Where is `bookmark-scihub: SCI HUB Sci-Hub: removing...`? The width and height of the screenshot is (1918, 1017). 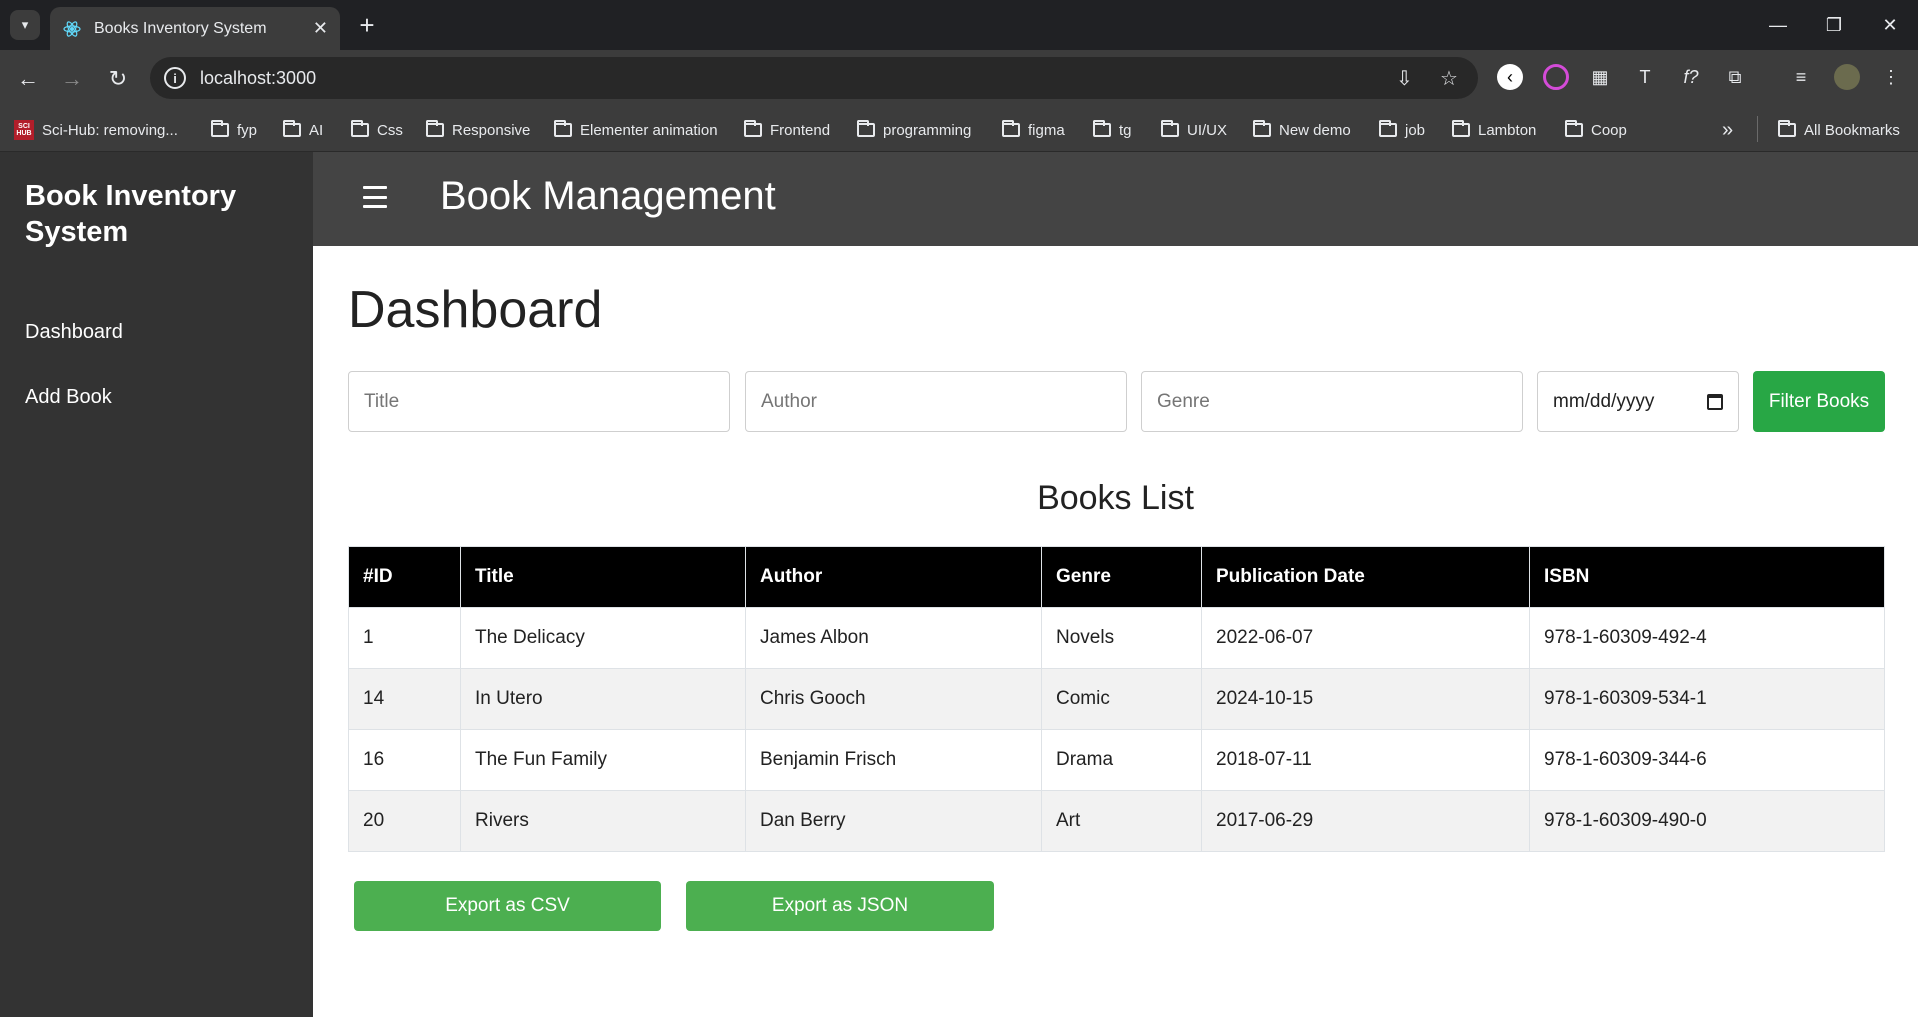
bookmark-scihub: SCI HUB Sci-Hub: removing... is located at coordinates (96, 130).